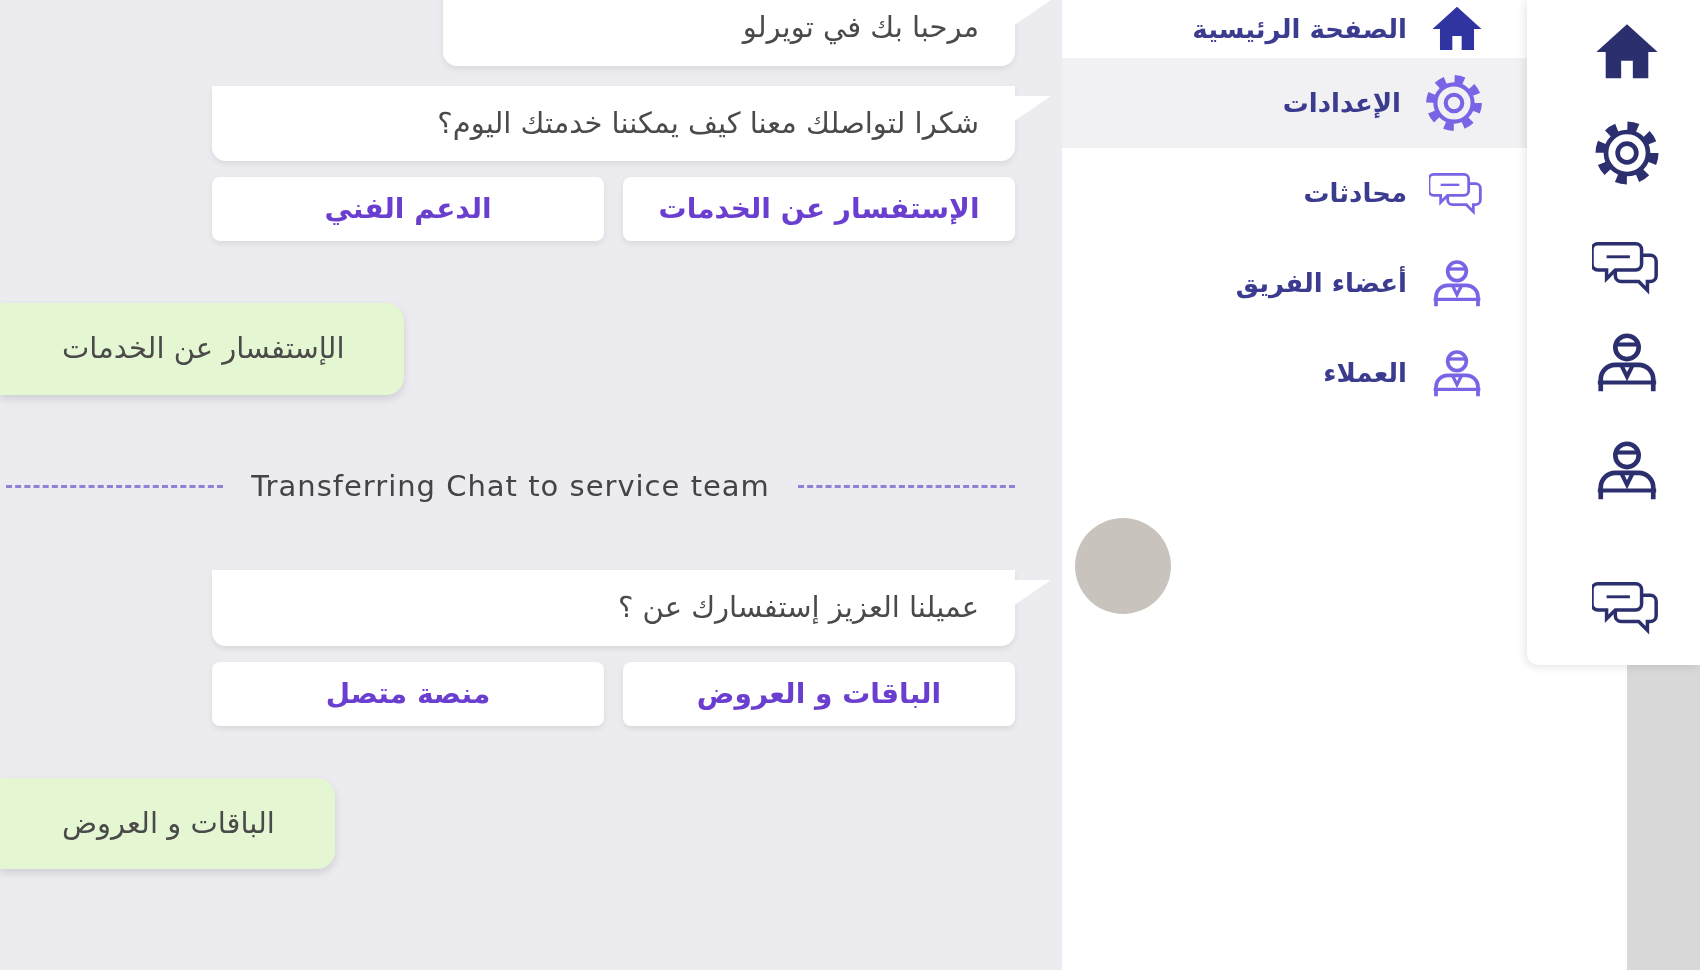 The height and width of the screenshot is (970, 1700). Describe the element at coordinates (1294, 373) in the screenshot. I see `sidebar-item: العملاء` at that location.